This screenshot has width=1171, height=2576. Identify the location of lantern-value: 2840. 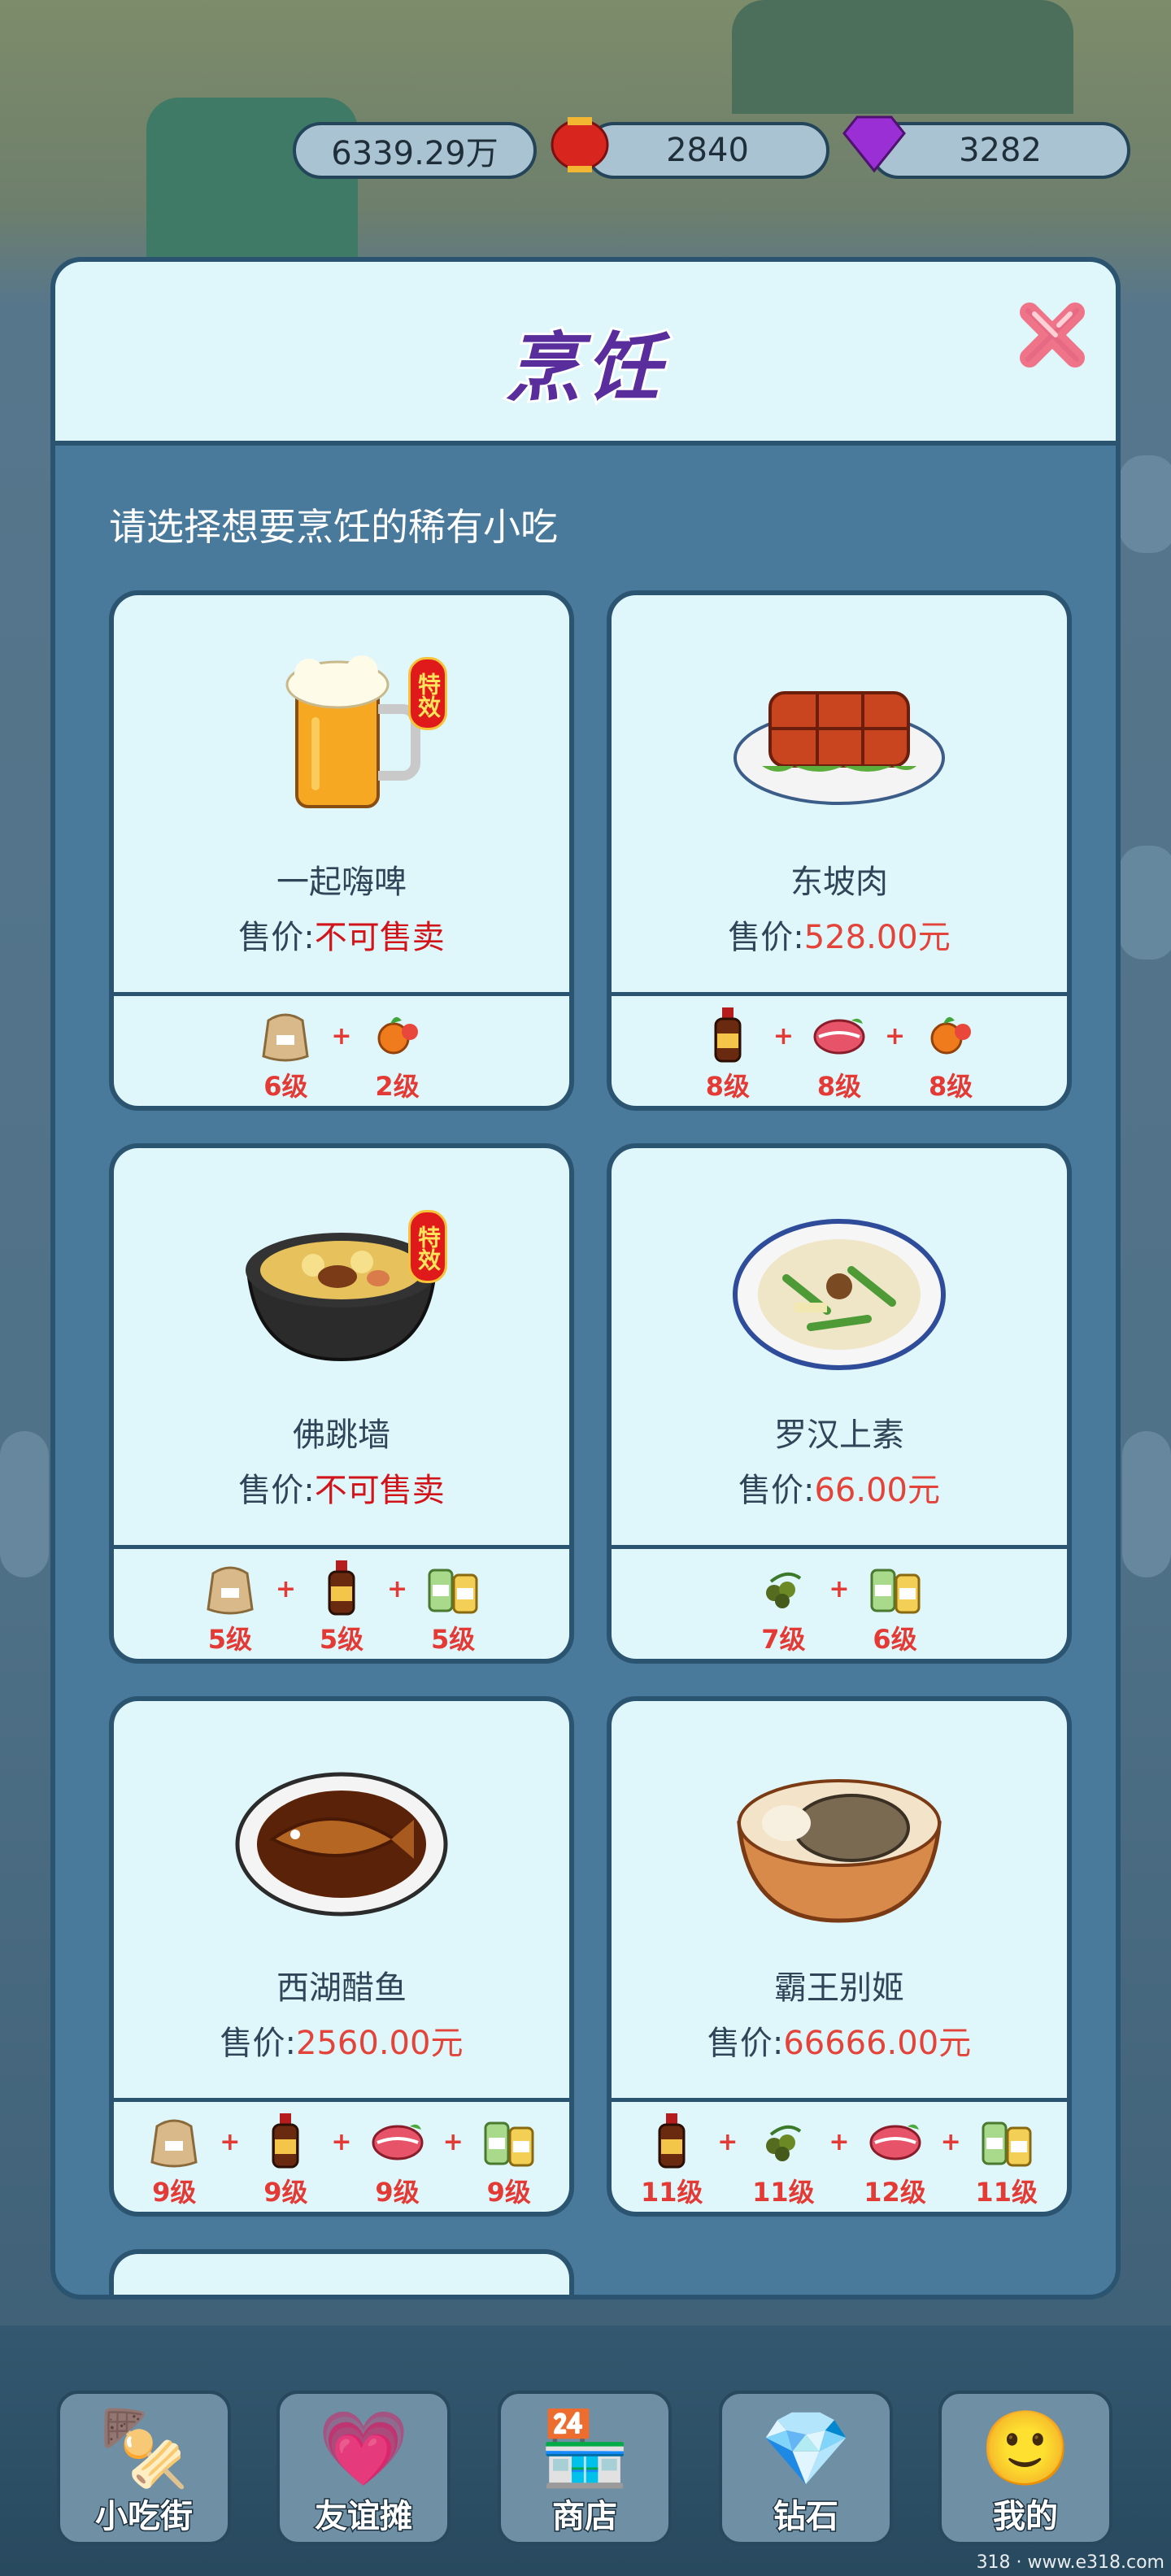
(707, 151).